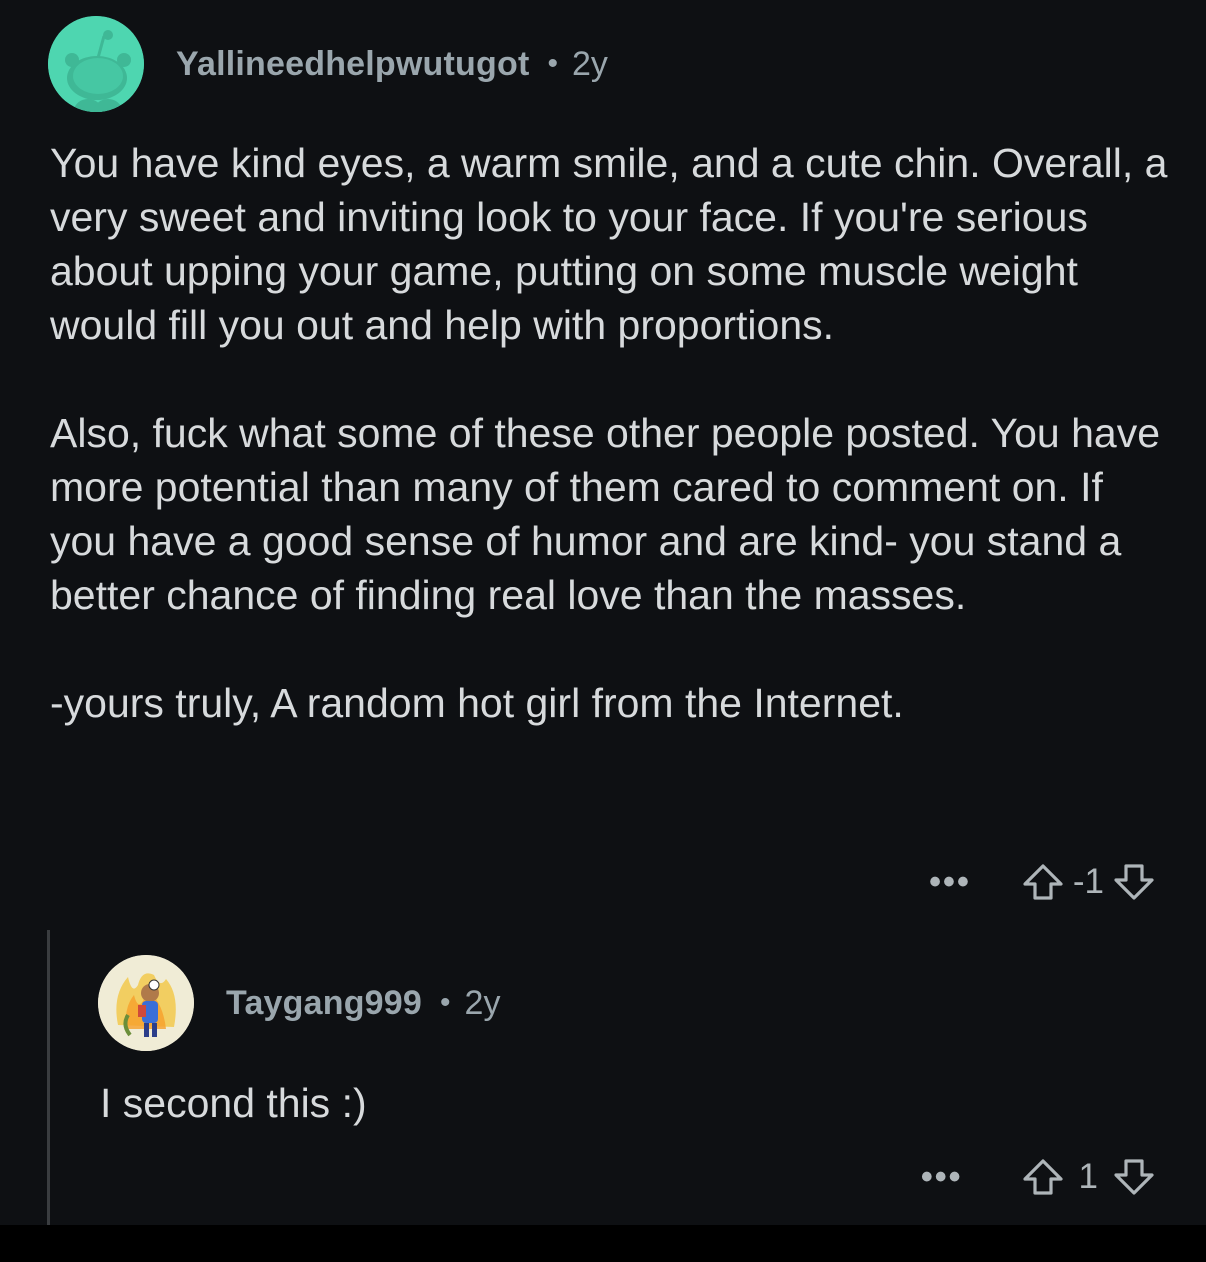 The width and height of the screenshot is (1206, 1262). I want to click on comment-paragraph: I second this :), so click(233, 1103).